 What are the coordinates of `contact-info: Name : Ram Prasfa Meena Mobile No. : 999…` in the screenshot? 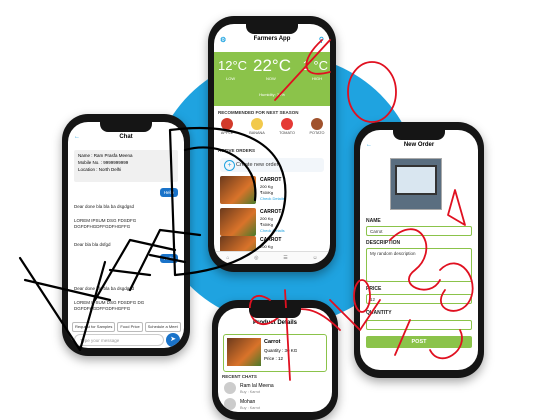 It's located at (126, 166).